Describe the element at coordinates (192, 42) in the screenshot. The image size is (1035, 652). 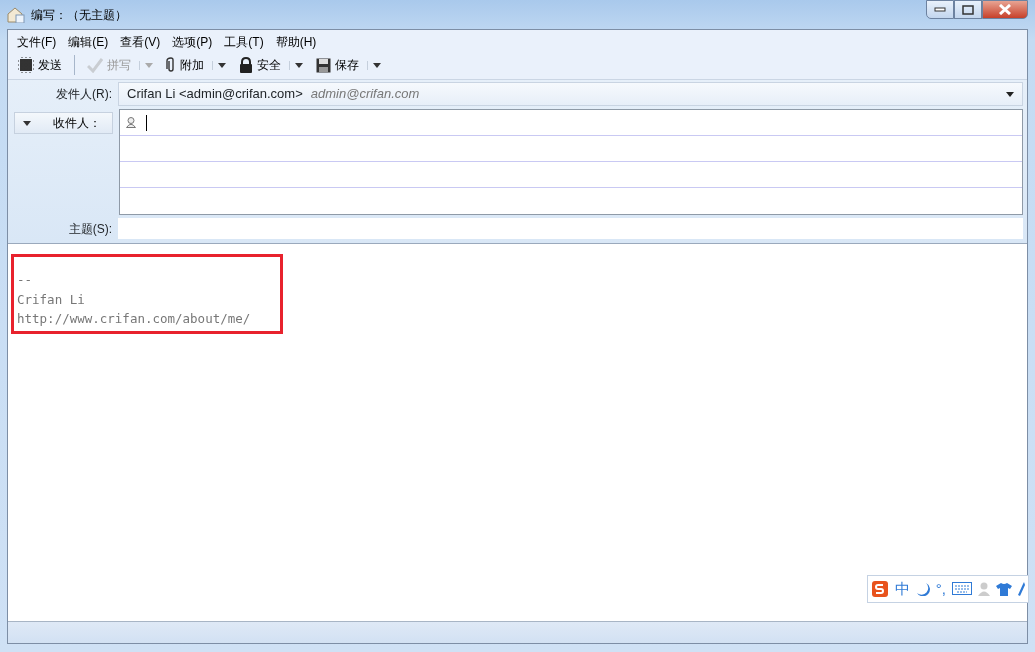
I see `menu-item: 选项(P)` at that location.